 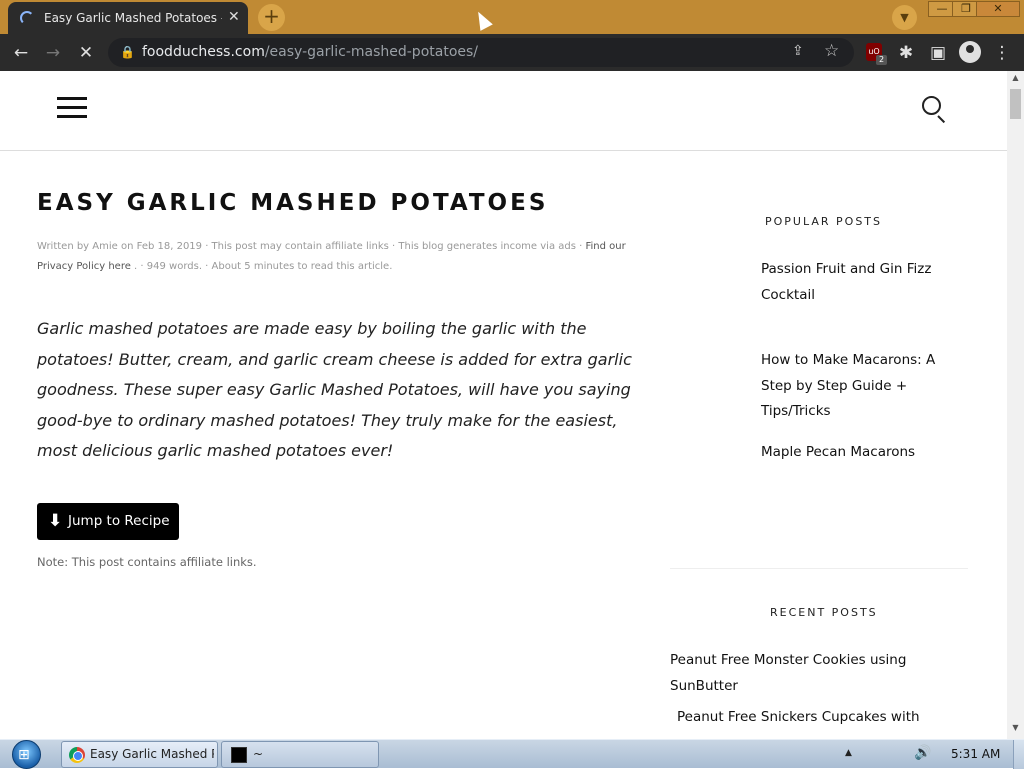 What do you see at coordinates (1015, 104) in the screenshot?
I see `scroll-thumb` at bounding box center [1015, 104].